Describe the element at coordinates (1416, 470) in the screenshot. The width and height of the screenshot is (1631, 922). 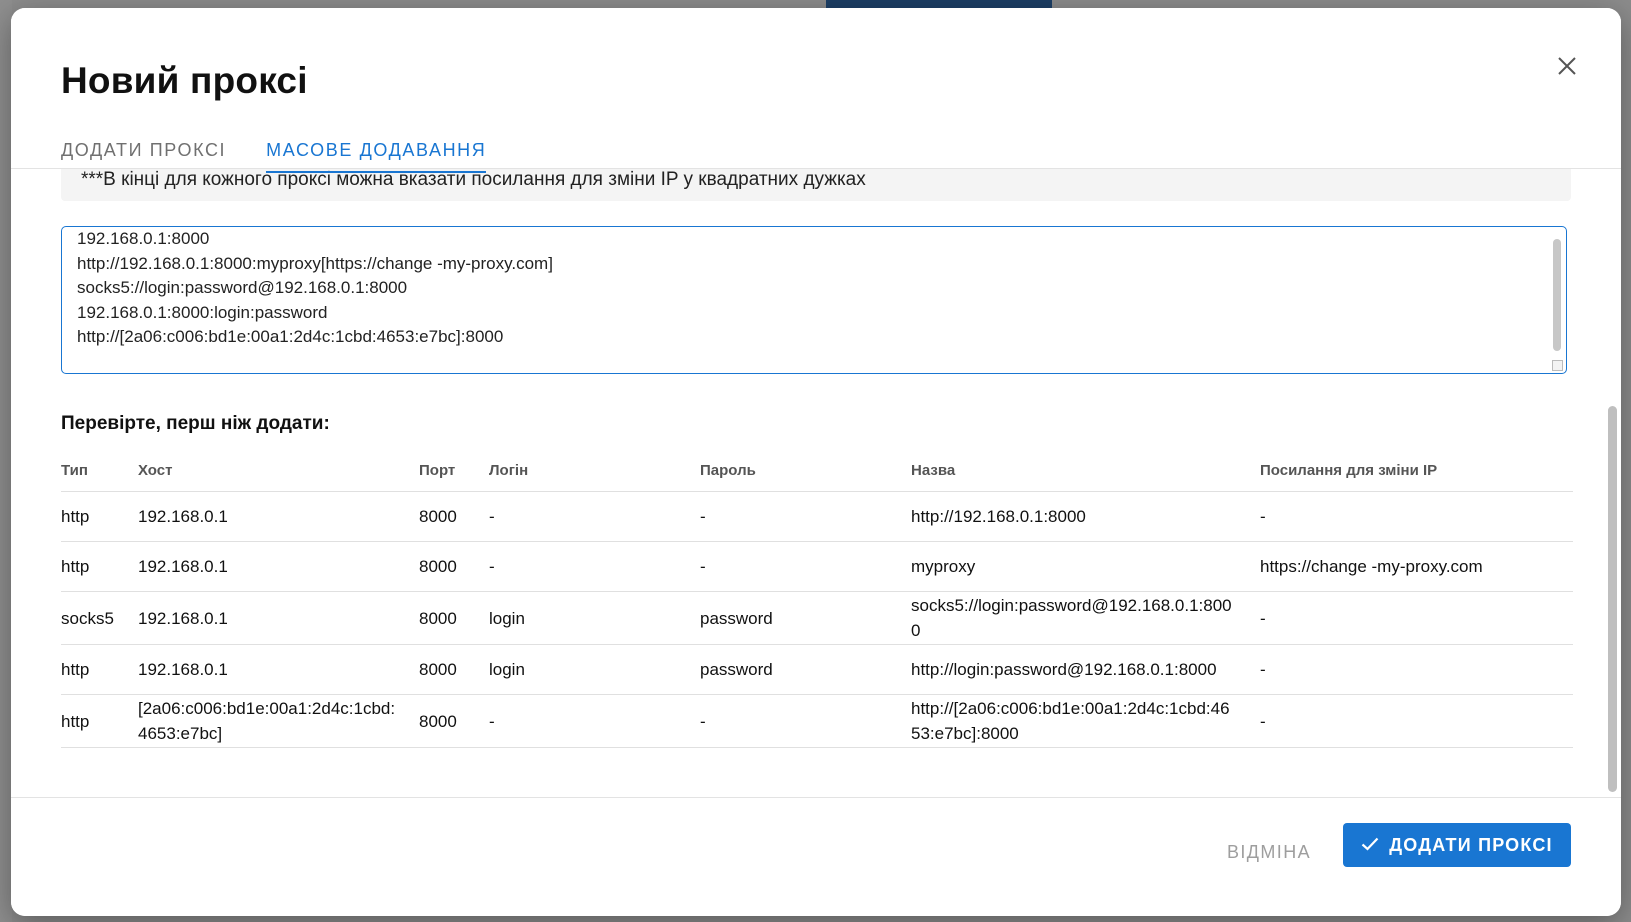
I see `column-header-ip-change-link: Посилання для зміни IP` at that location.